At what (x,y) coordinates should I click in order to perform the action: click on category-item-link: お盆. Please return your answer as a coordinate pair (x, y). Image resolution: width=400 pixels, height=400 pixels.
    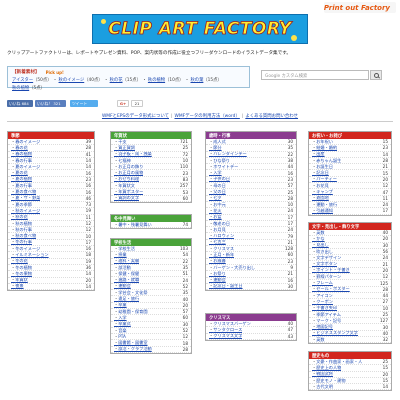
    Looking at the image, I should click on (215, 217).